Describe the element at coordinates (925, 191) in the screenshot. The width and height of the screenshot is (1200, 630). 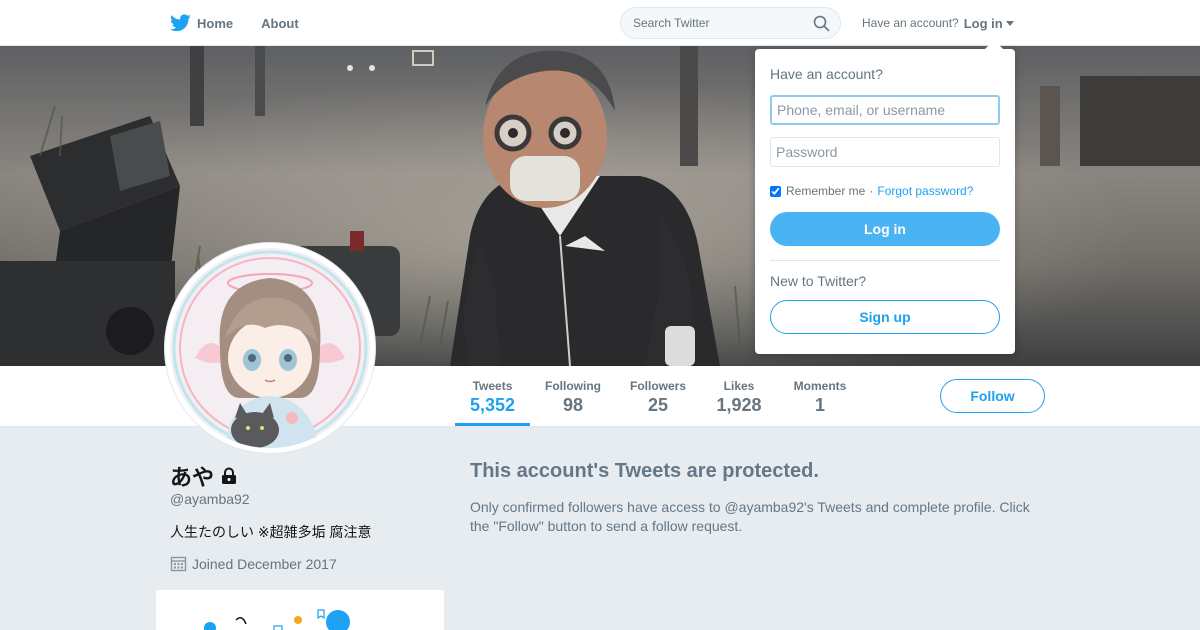
I see `forgot-password-link: Forgot password?` at that location.